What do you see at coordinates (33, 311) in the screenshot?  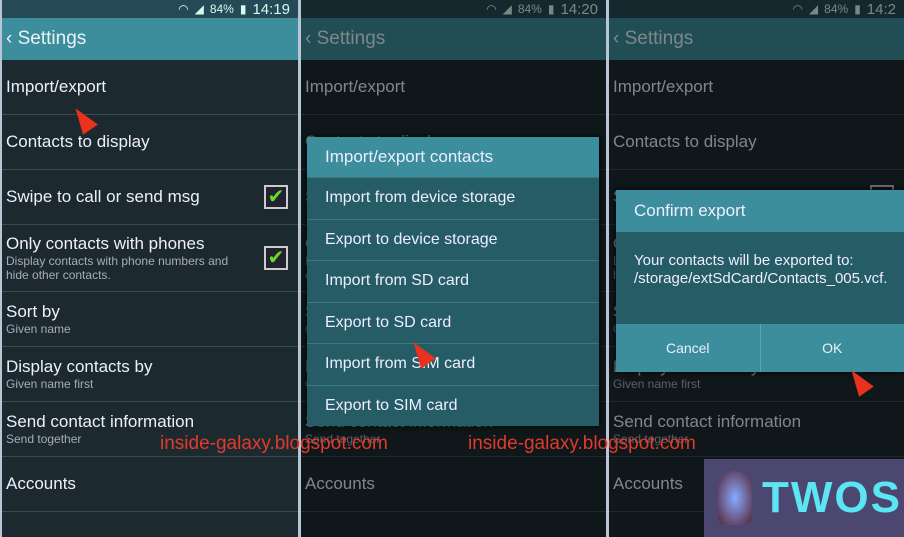 I see `row-label: Sort by` at bounding box center [33, 311].